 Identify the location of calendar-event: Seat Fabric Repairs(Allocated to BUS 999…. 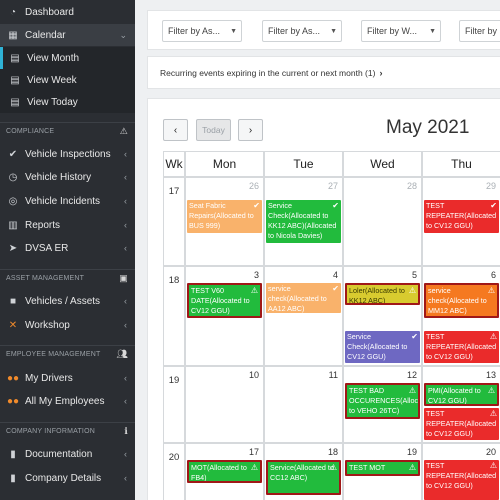
(224, 216).